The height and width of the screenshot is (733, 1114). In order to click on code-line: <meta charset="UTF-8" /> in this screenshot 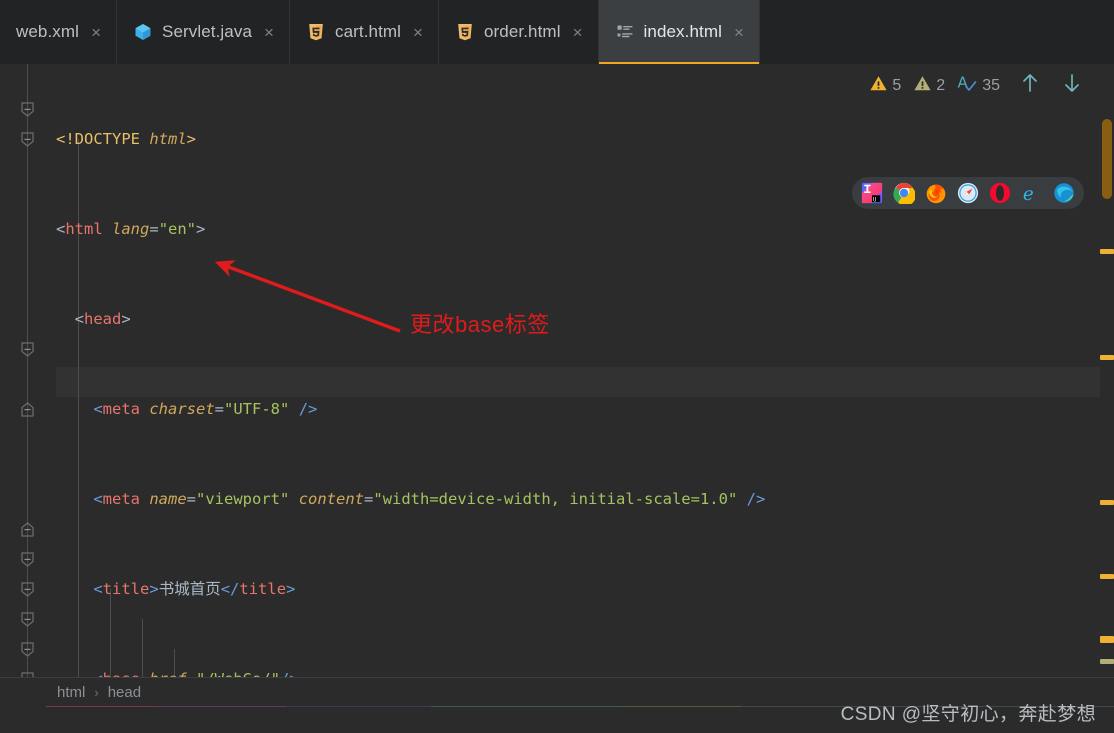, I will do `click(205, 409)`.